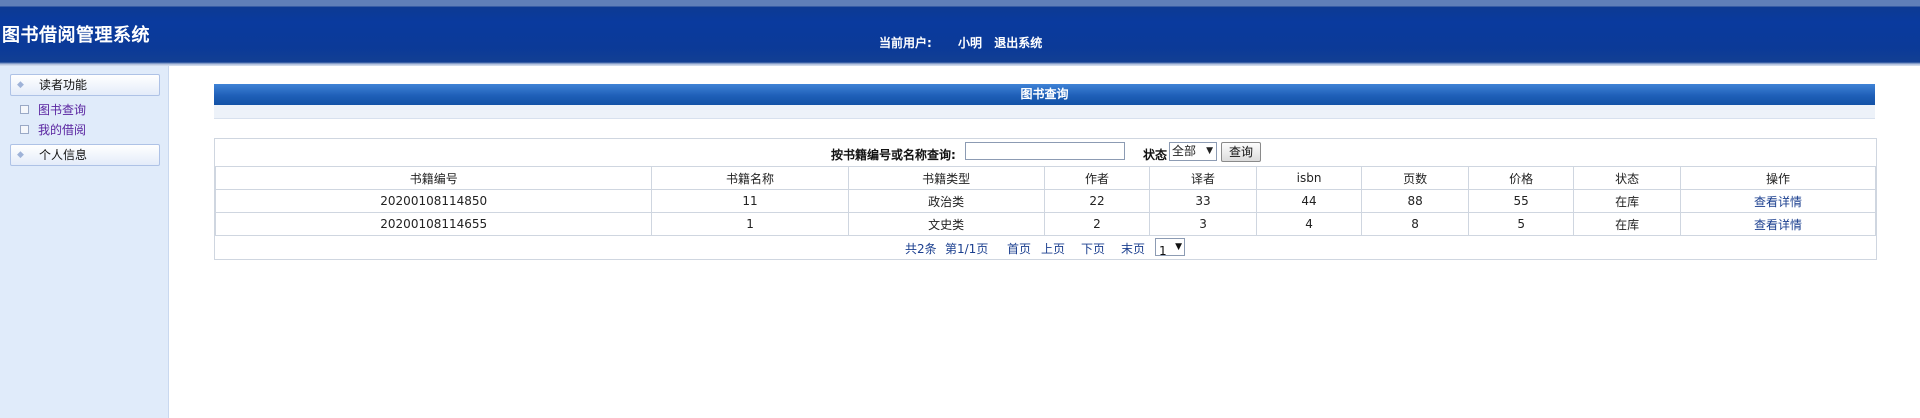 The height and width of the screenshot is (418, 1920). I want to click on search-row: 按书籍编号或名称查询: 状态 全部 ▼ 查询, so click(1045, 152).